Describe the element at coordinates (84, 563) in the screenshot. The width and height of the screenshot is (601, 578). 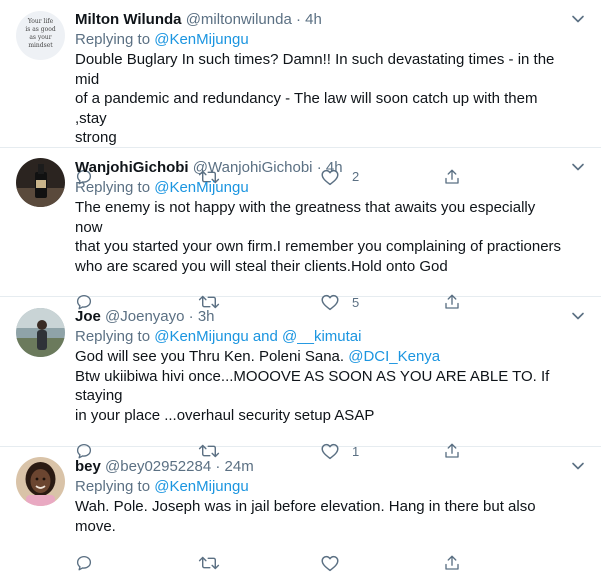
I see `reply-icon` at that location.